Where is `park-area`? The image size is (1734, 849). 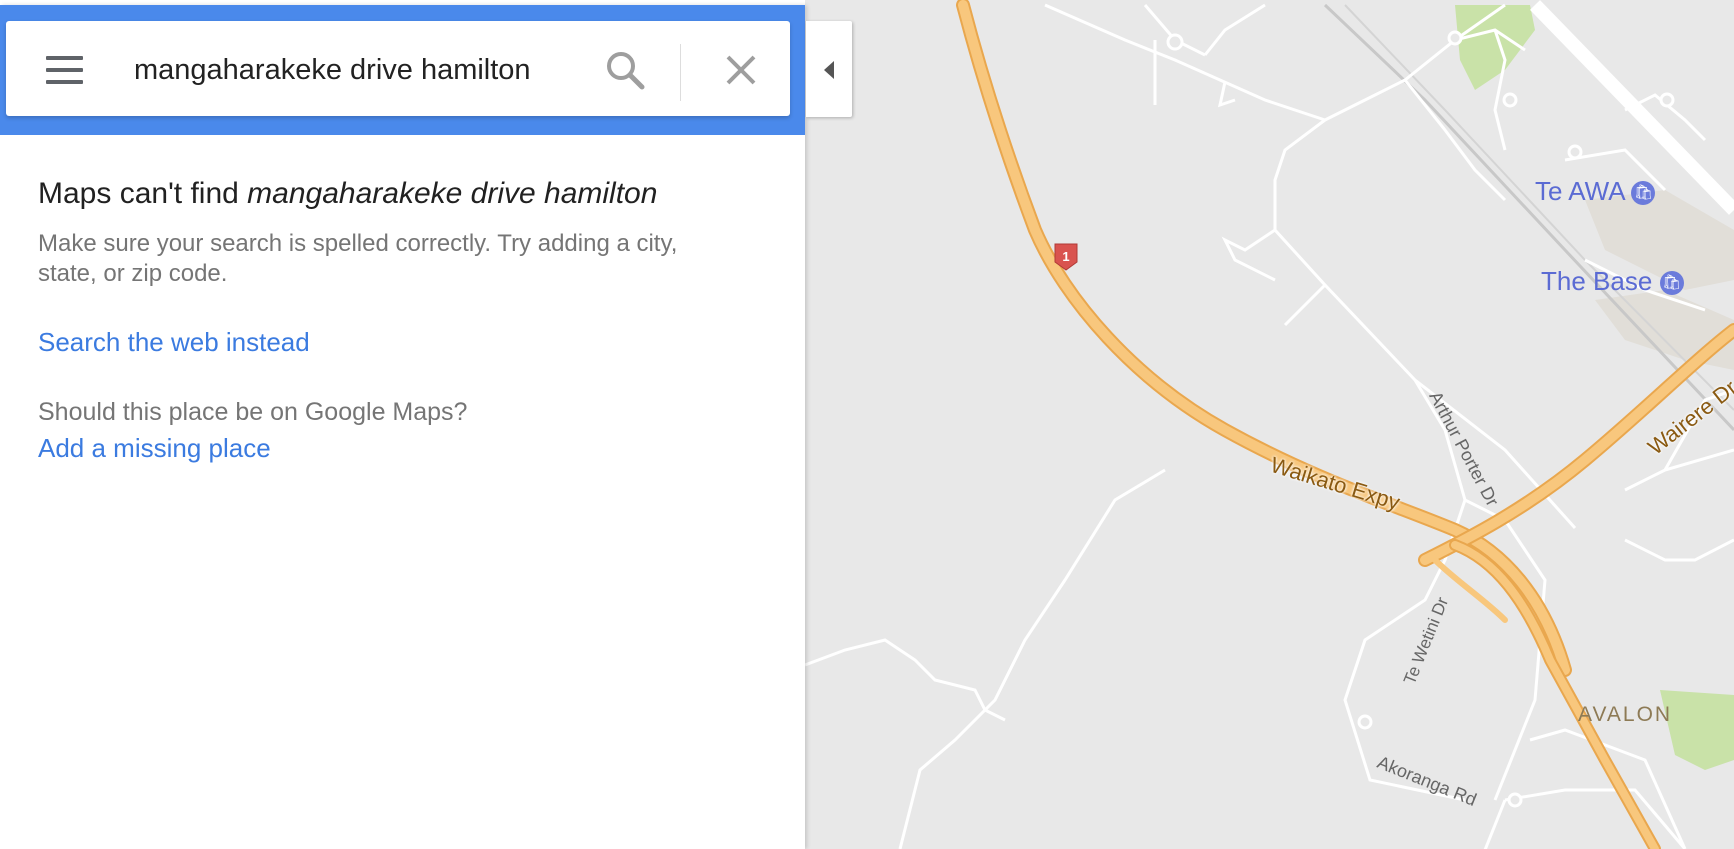
park-area is located at coordinates (1697, 730).